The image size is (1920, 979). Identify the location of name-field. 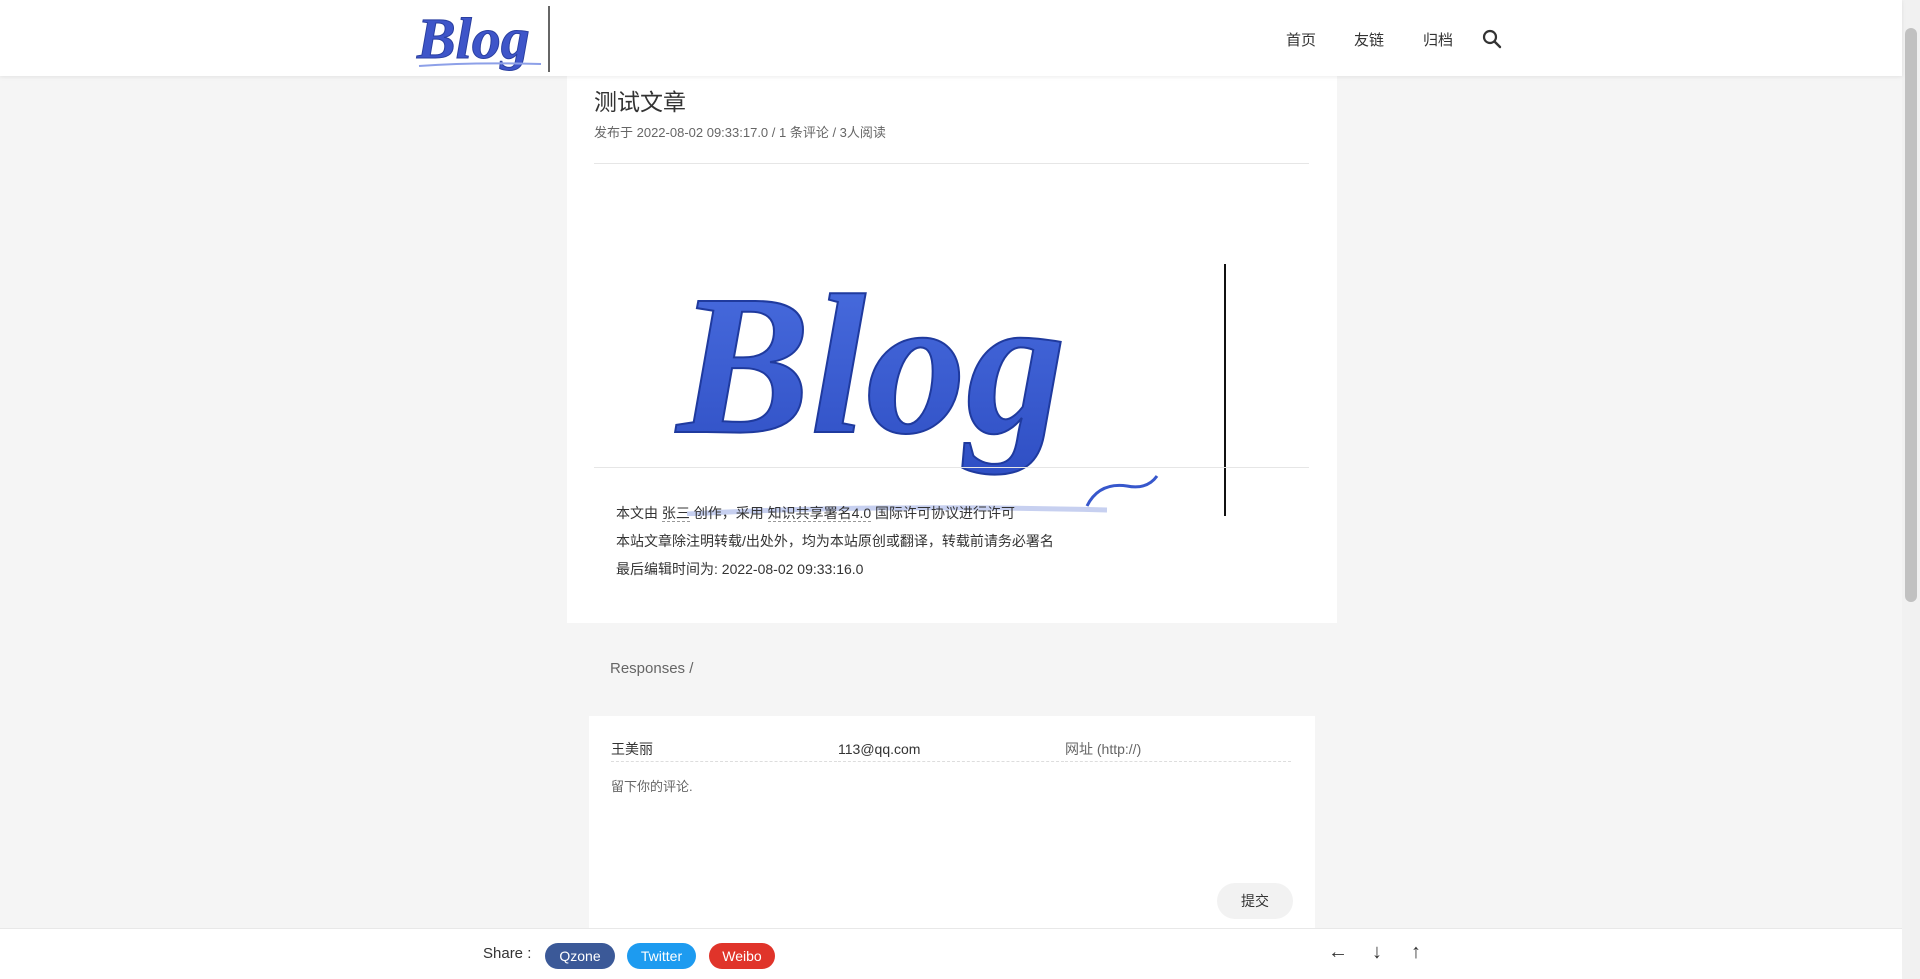
(724, 749).